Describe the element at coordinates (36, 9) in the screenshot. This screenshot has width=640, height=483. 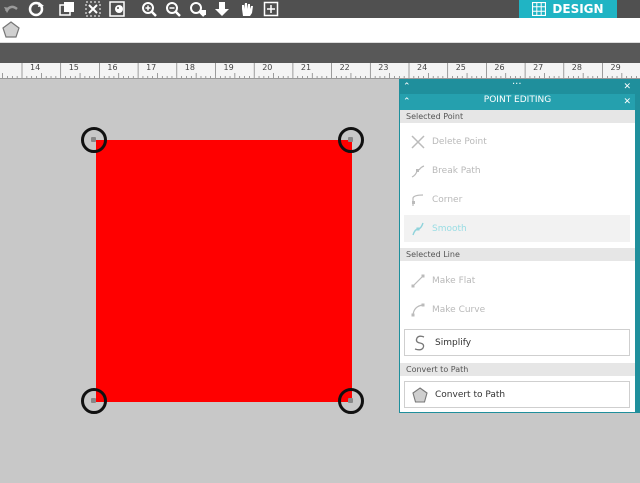
I see `redo-icon` at that location.